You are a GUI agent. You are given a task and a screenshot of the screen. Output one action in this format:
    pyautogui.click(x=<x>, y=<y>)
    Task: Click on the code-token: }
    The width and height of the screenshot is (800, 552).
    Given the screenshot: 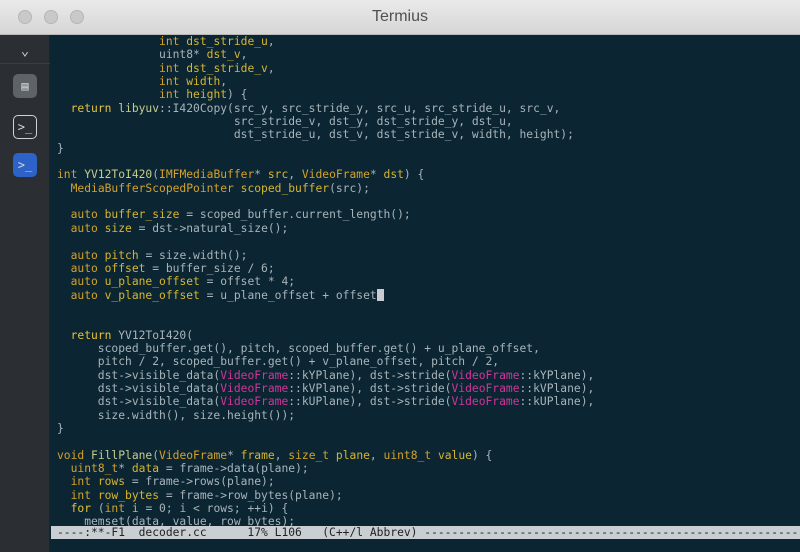 What is the action you would take?
    pyautogui.click(x=60, y=428)
    